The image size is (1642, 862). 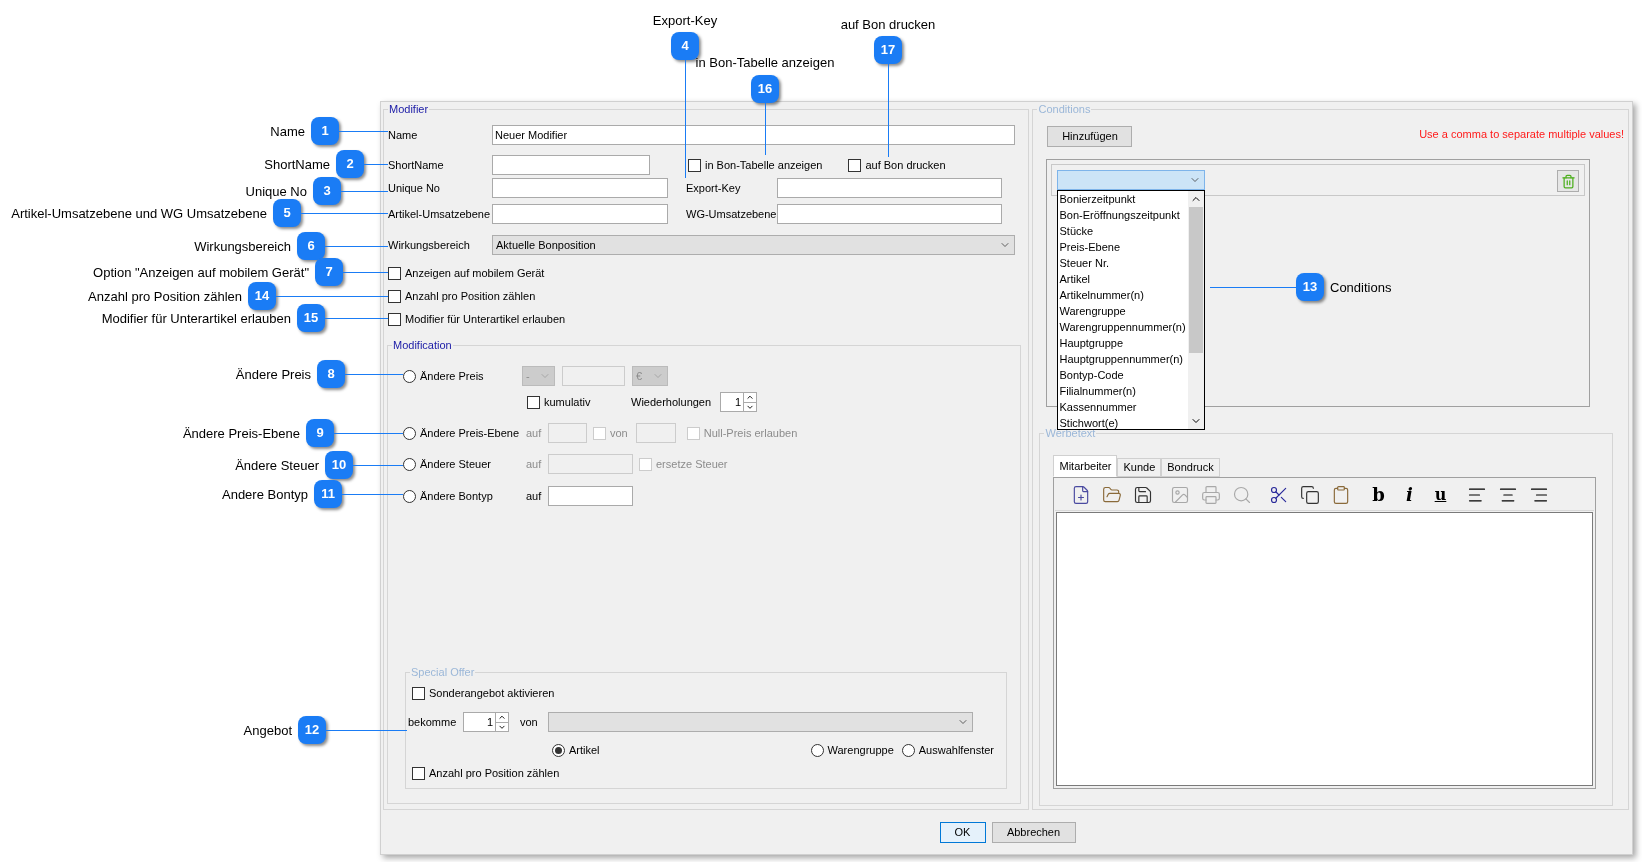 What do you see at coordinates (685, 46) in the screenshot?
I see `number-badge: 4` at bounding box center [685, 46].